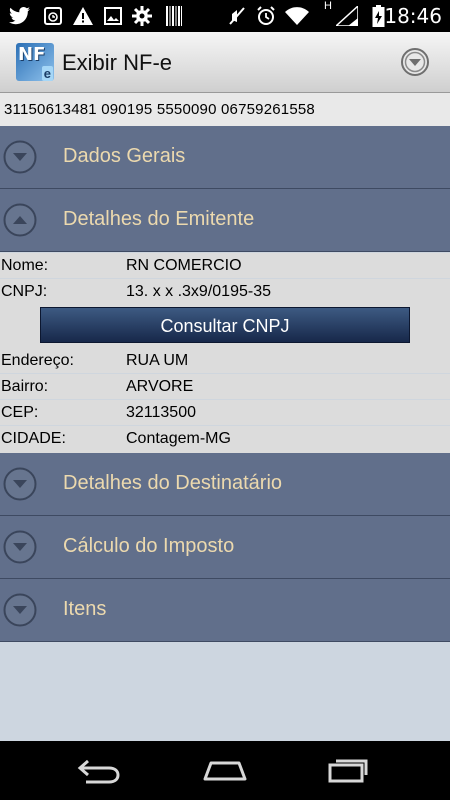 Image resolution: width=450 pixels, height=800 pixels. Describe the element at coordinates (83, 16) in the screenshot. I see `warning-icon` at that location.